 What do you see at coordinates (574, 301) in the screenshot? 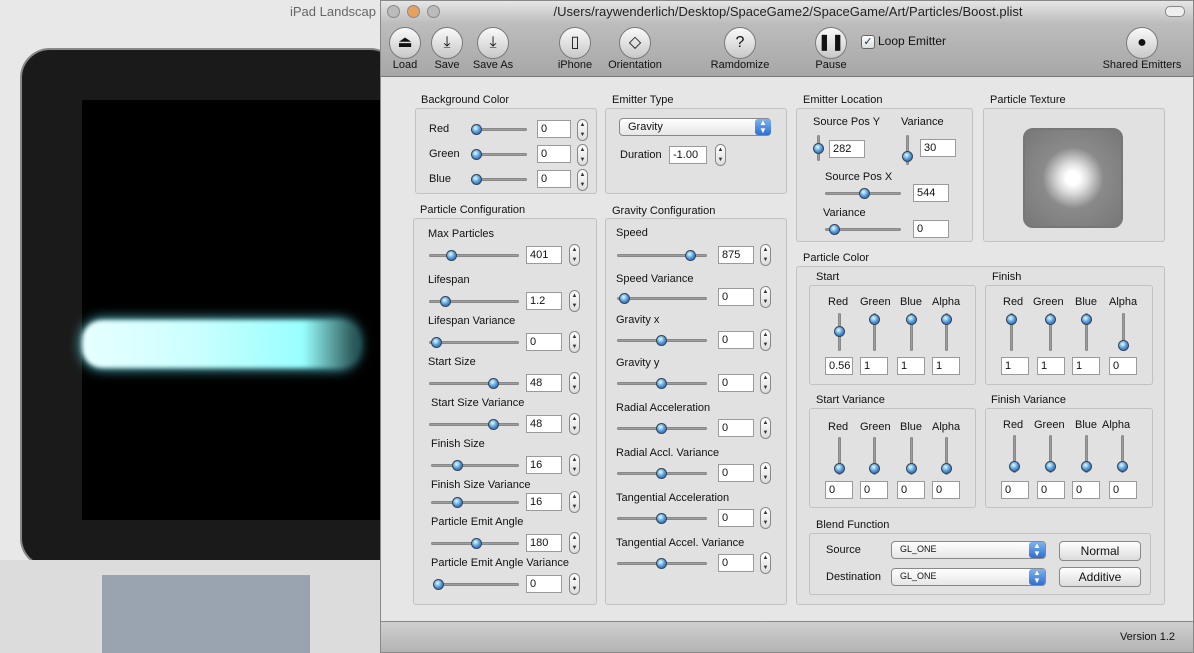
I see `lifespan-stepper: ▲ ▼` at bounding box center [574, 301].